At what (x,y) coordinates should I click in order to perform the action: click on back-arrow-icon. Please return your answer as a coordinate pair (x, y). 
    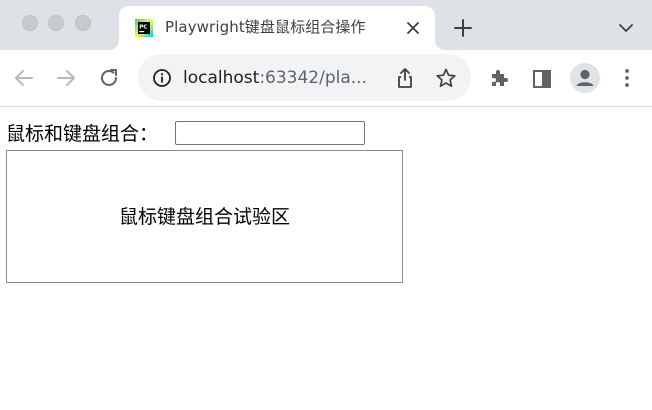
    Looking at the image, I should click on (24, 78).